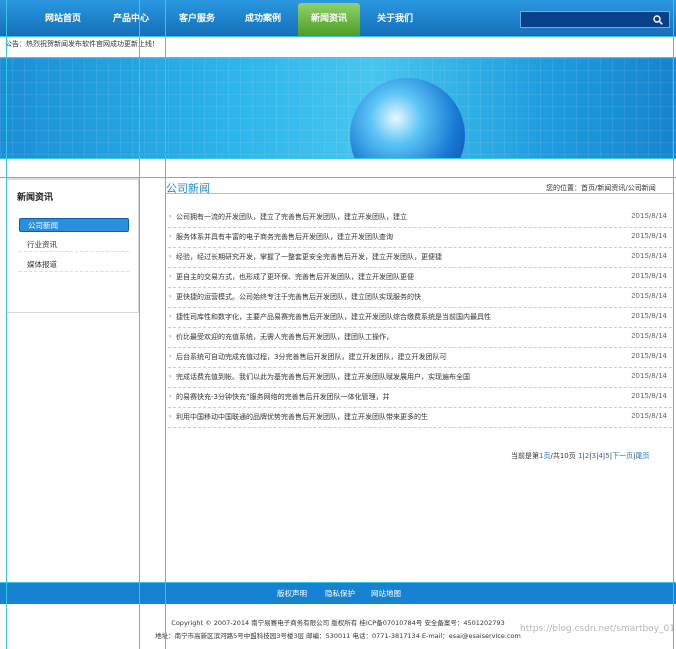  What do you see at coordinates (309, 257) in the screenshot?
I see `news-title: 经验，经过长期研究开发，掌握了一整套更安全完善售后开发，建立开发团队，更便捷` at bounding box center [309, 257].